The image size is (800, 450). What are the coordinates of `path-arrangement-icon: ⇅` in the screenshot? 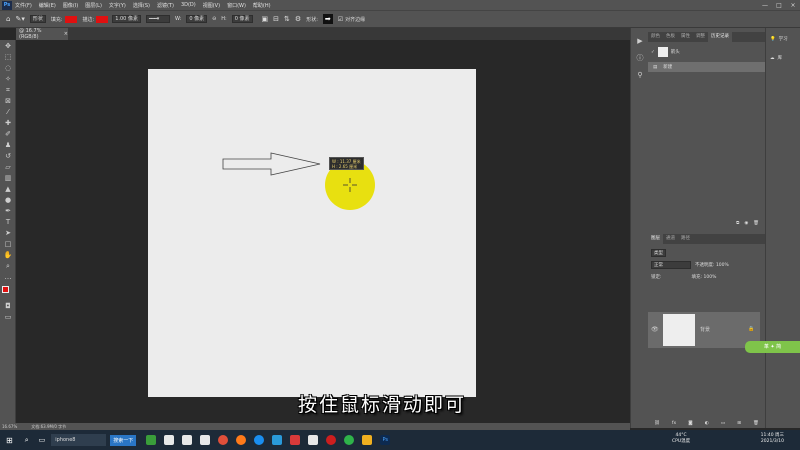 It's located at (287, 19).